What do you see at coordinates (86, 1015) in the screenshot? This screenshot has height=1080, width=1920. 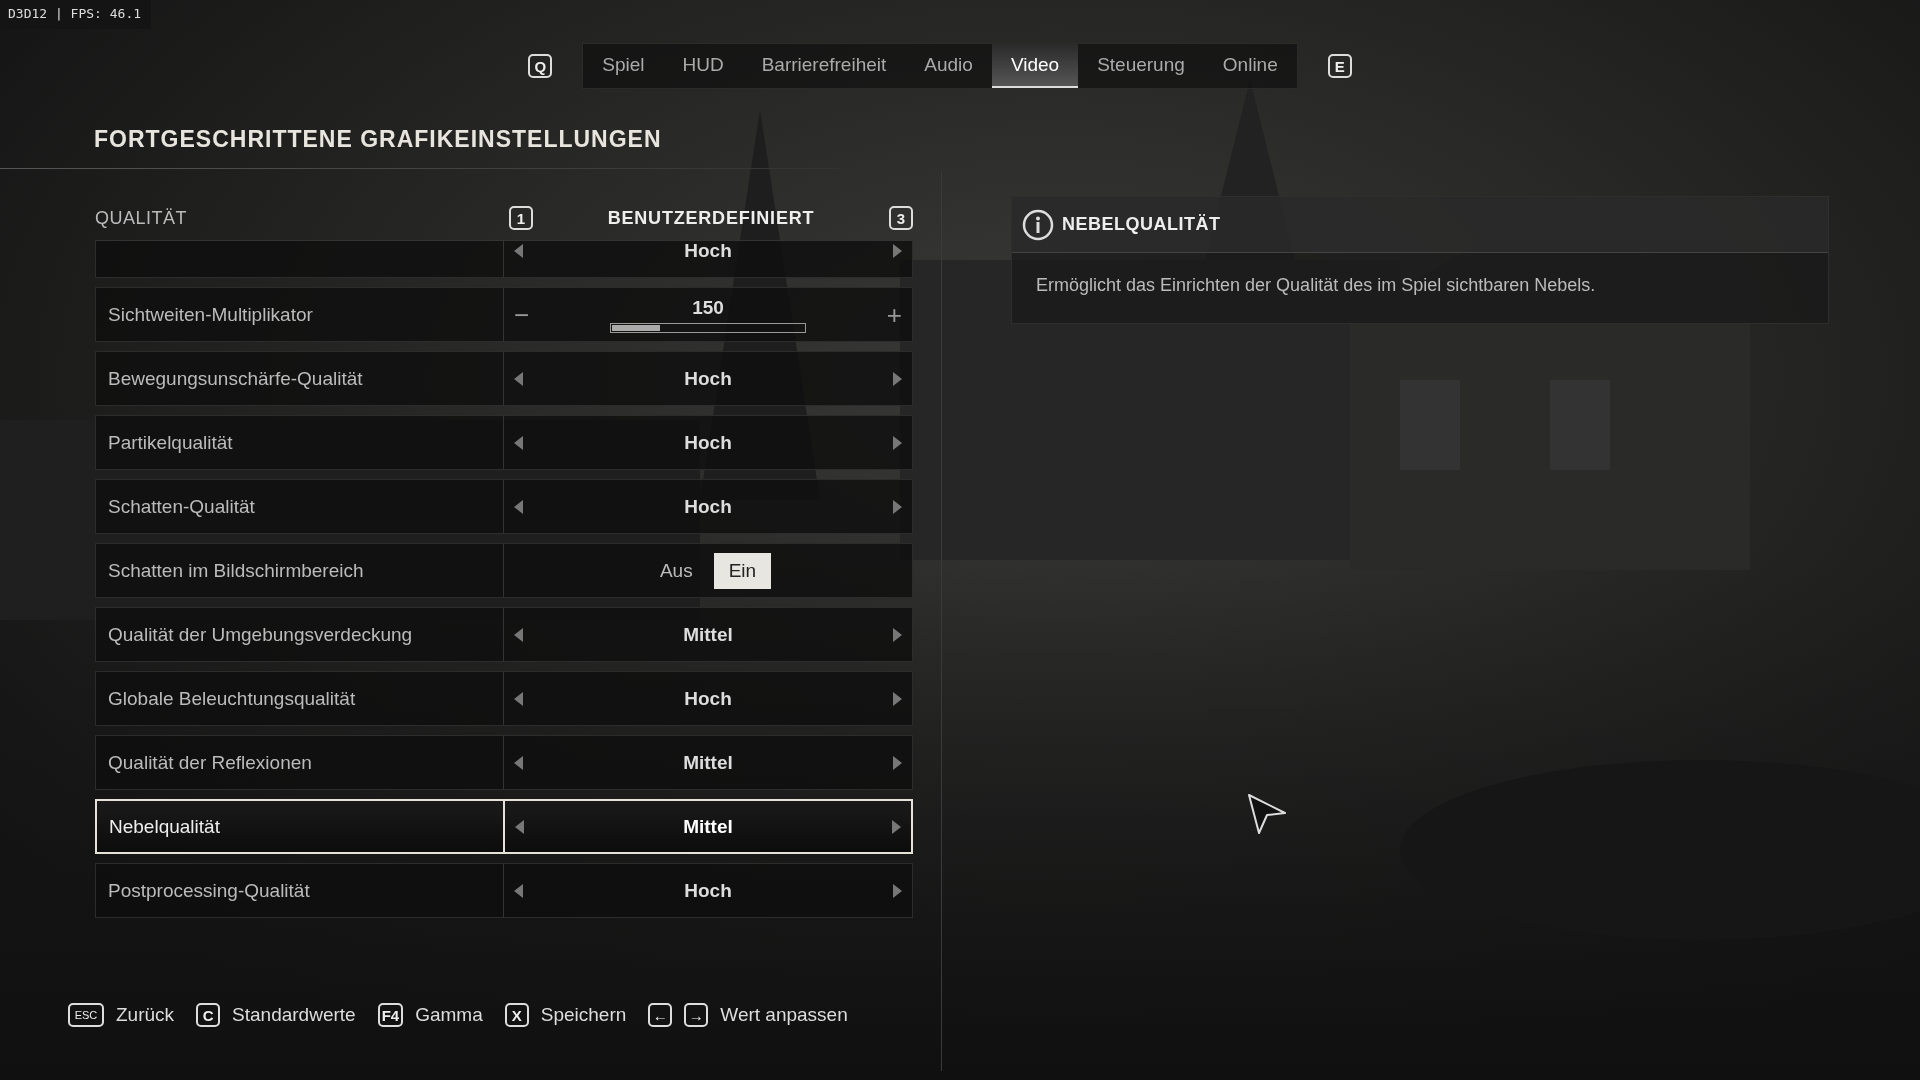 I see `key-hint: ESC` at bounding box center [86, 1015].